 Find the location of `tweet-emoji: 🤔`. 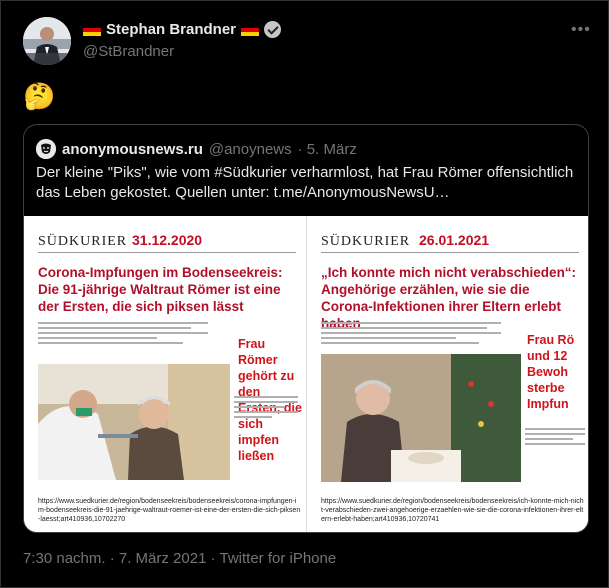

tweet-emoji: 🤔 is located at coordinates (39, 96).